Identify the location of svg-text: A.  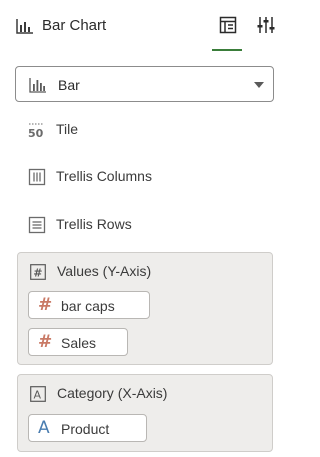
(38, 395).